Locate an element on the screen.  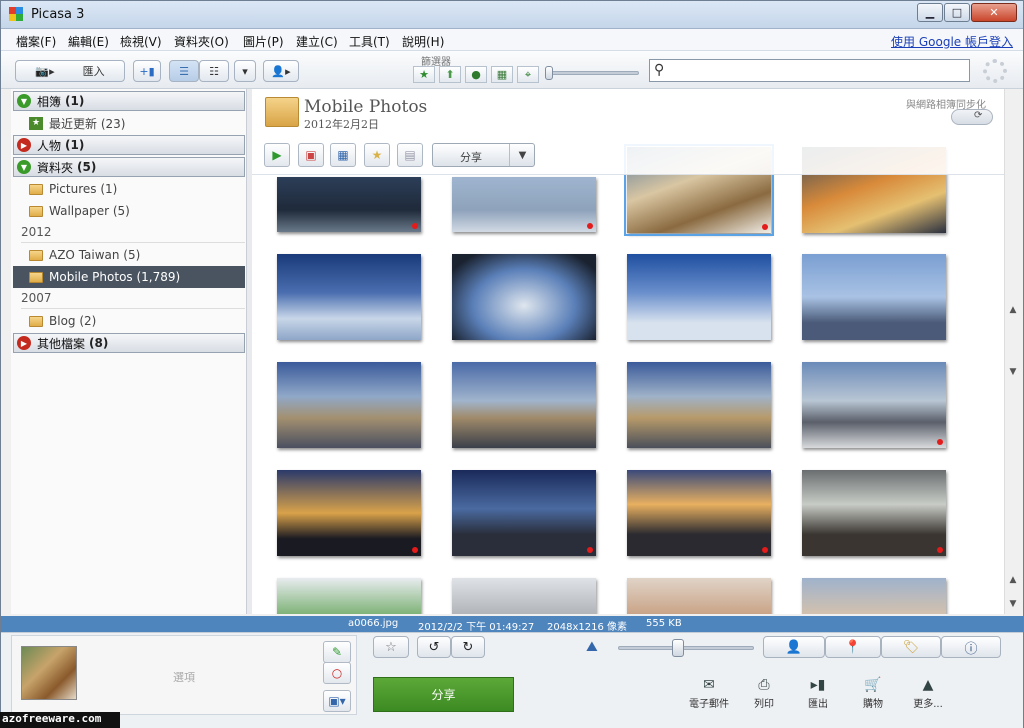
hold-button: ✎ is located at coordinates (337, 652).